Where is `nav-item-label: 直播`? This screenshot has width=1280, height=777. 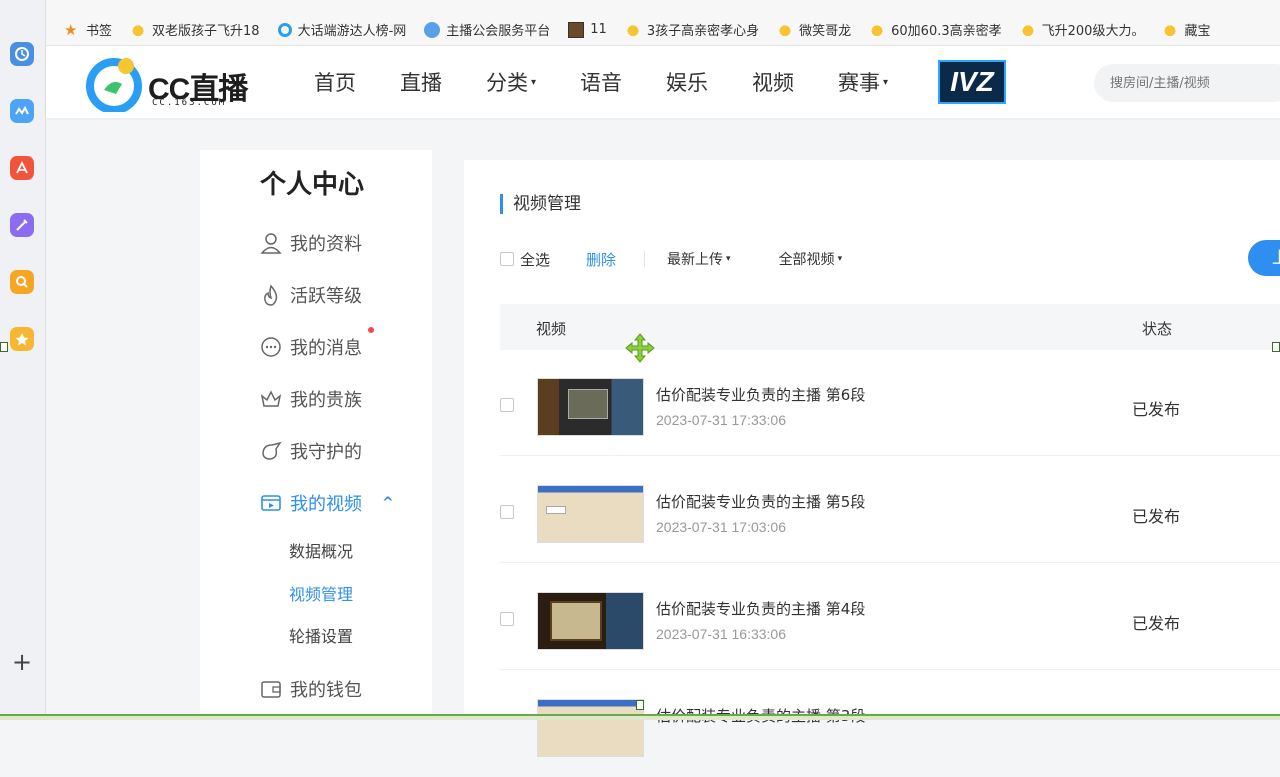
nav-item-label: 直播 is located at coordinates (421, 83).